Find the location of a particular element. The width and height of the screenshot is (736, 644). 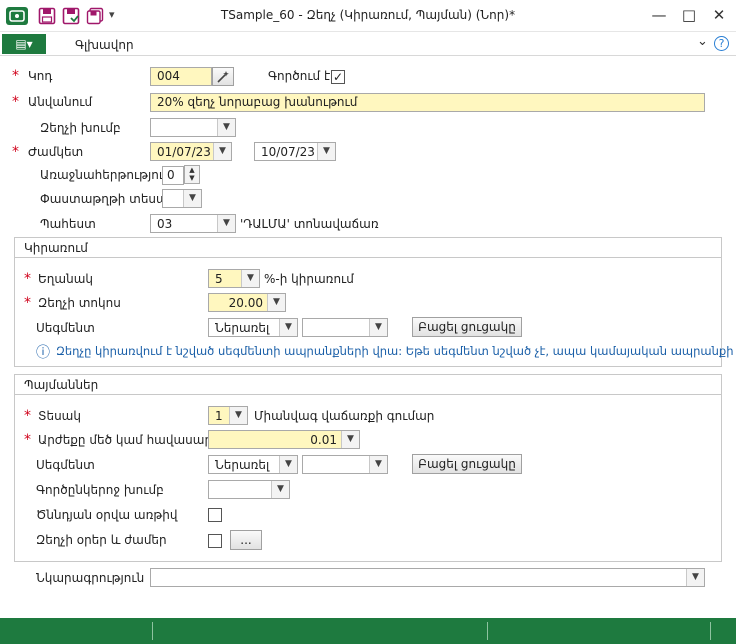

discount-group-select: ▼ is located at coordinates (193, 127).